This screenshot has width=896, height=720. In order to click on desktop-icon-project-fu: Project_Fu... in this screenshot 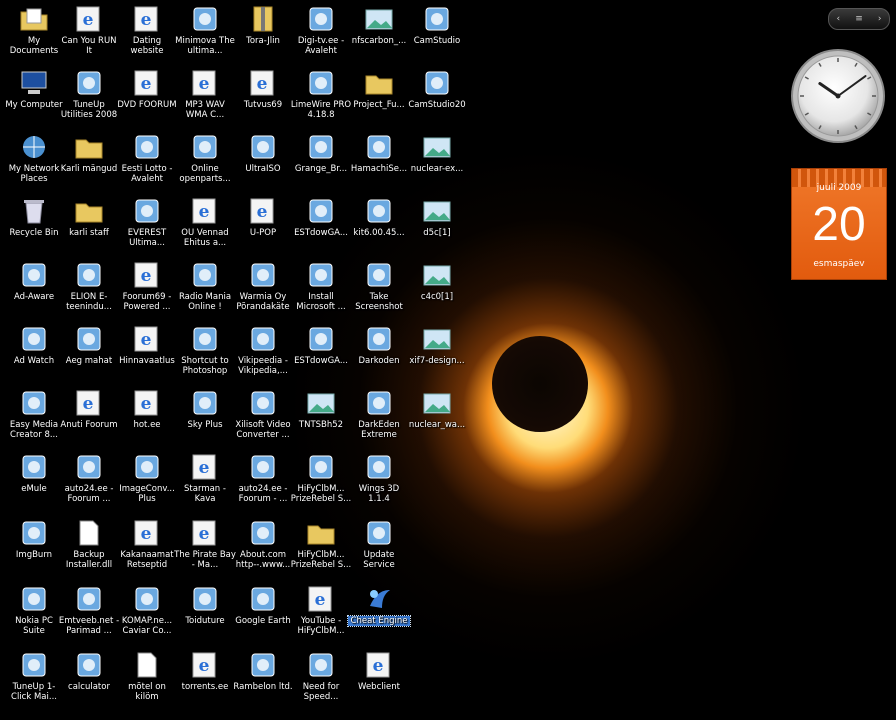, I will do `click(379, 97)`.